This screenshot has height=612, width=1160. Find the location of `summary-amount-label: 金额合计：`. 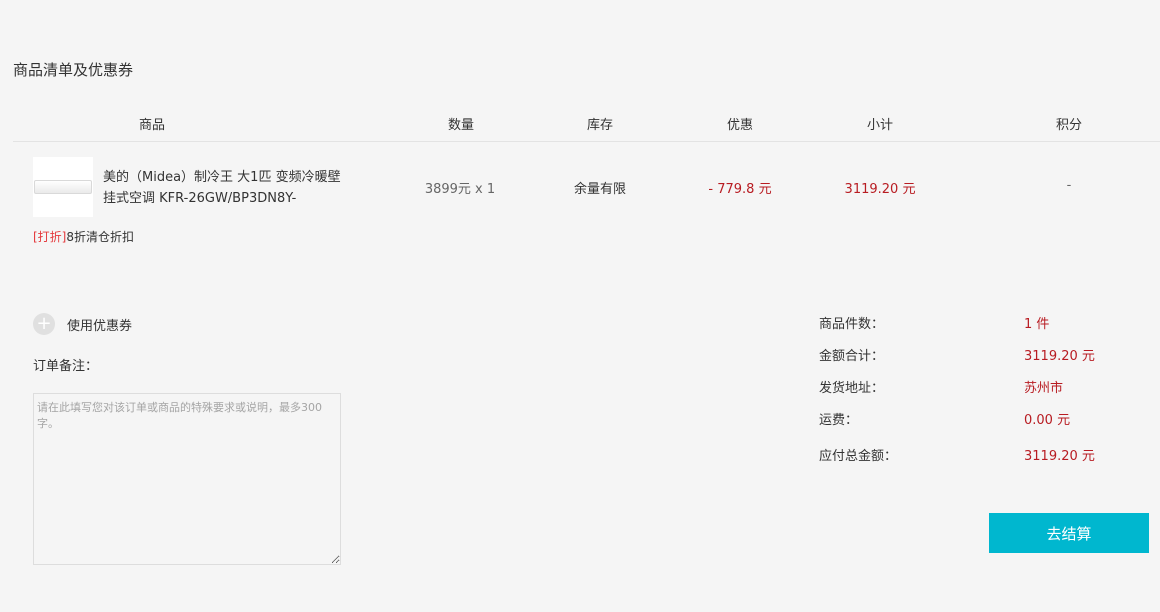

summary-amount-label: 金额合计： is located at coordinates (852, 356).